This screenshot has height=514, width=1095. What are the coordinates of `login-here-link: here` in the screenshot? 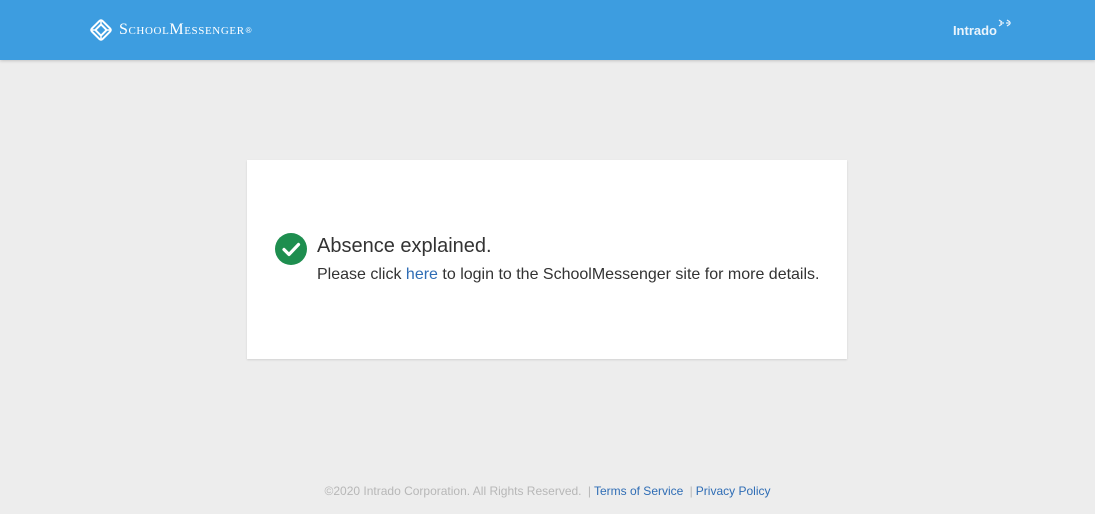 It's located at (422, 274).